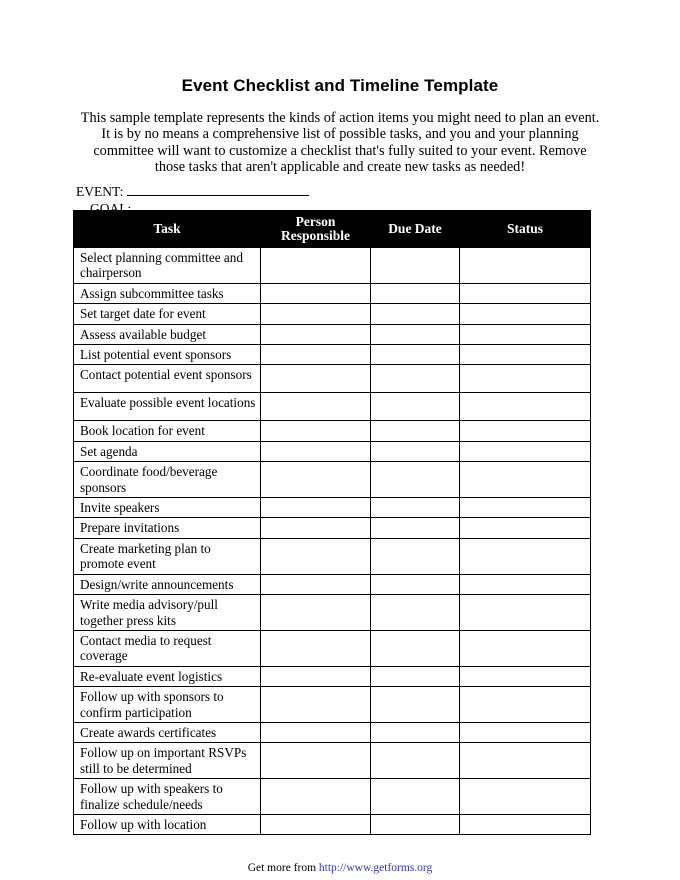  I want to click on column-header-due-date: Due Date, so click(415, 229).